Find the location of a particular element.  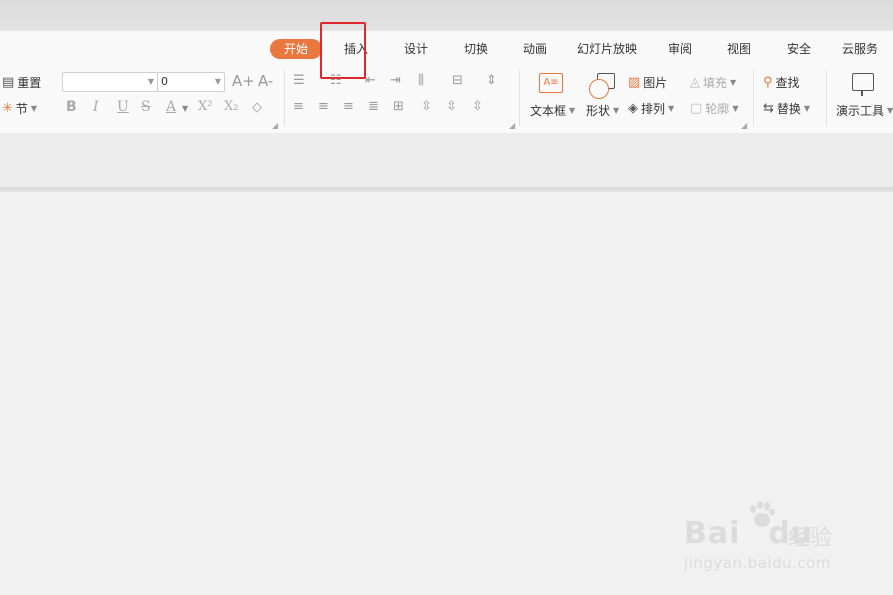

paragraph-spacing-icon: ⇳ is located at coordinates (426, 106).